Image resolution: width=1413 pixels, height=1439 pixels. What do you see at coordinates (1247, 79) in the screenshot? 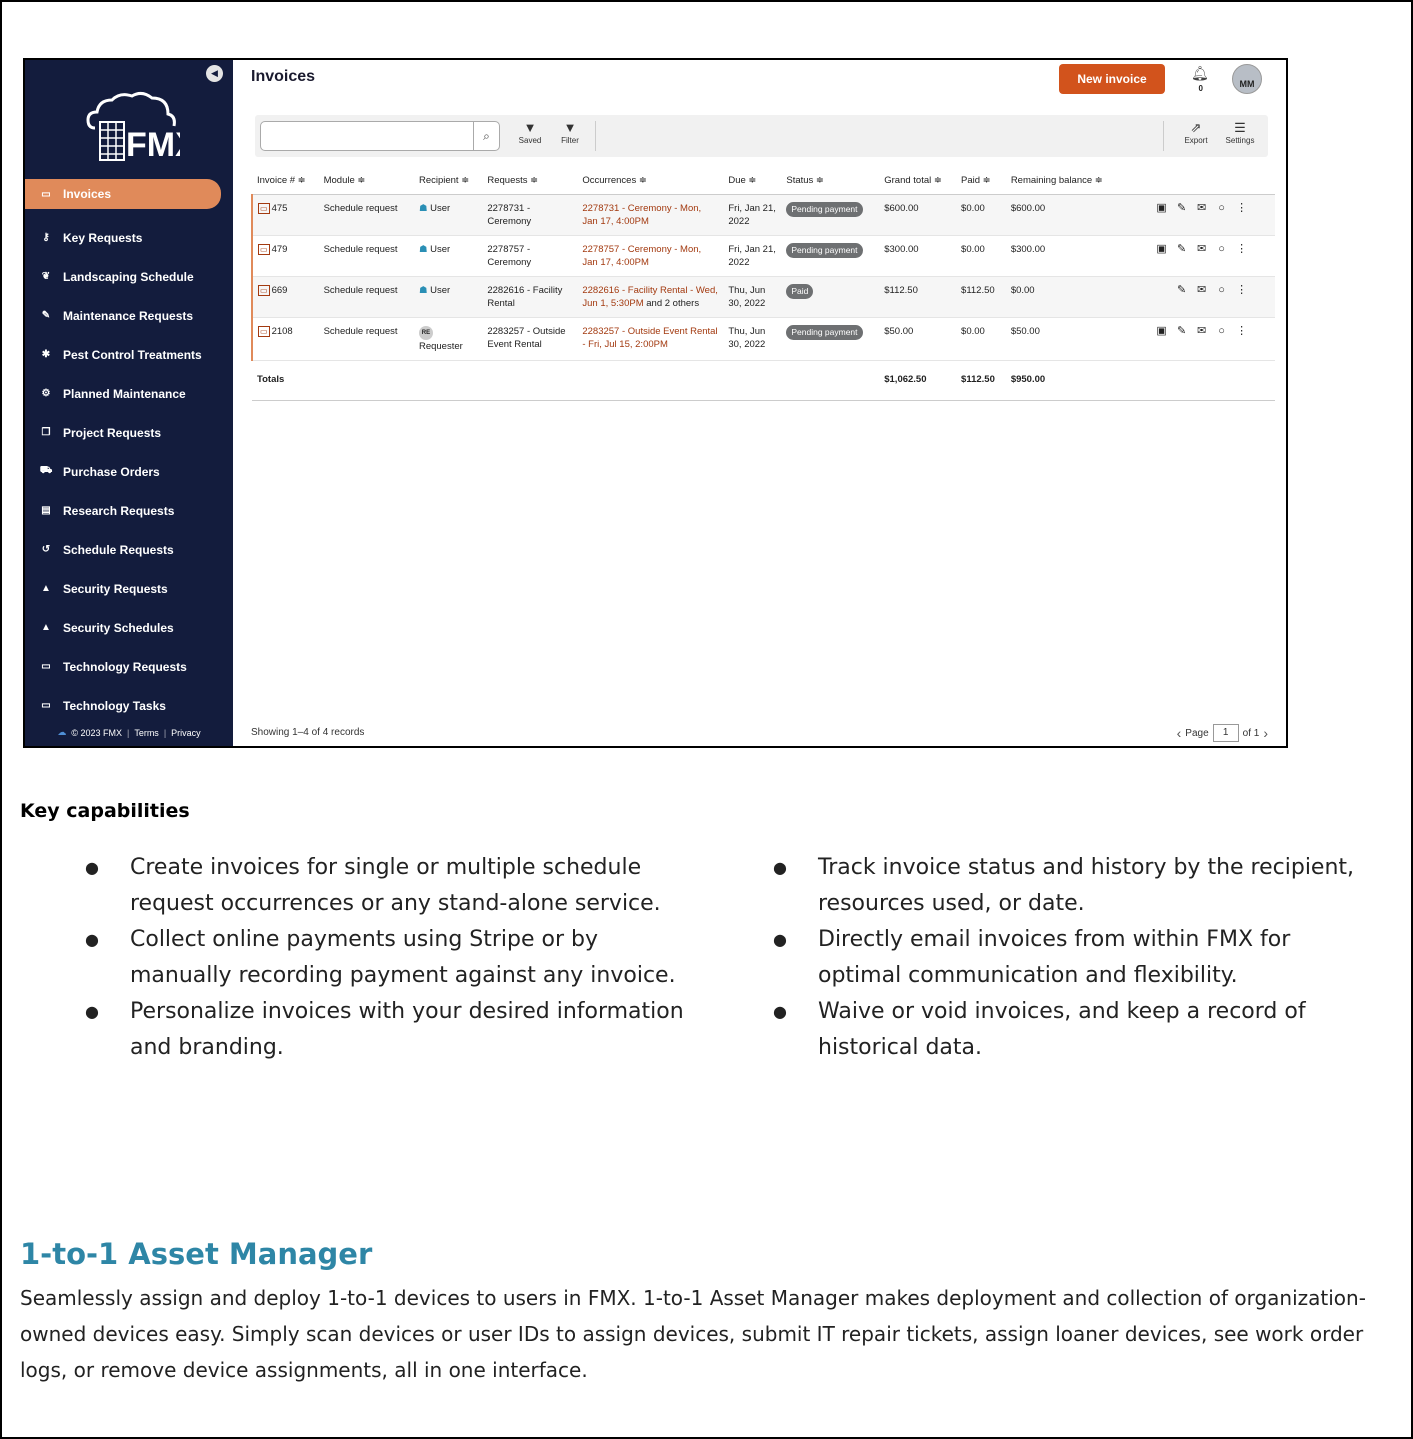
I see `avatar: MM` at bounding box center [1247, 79].